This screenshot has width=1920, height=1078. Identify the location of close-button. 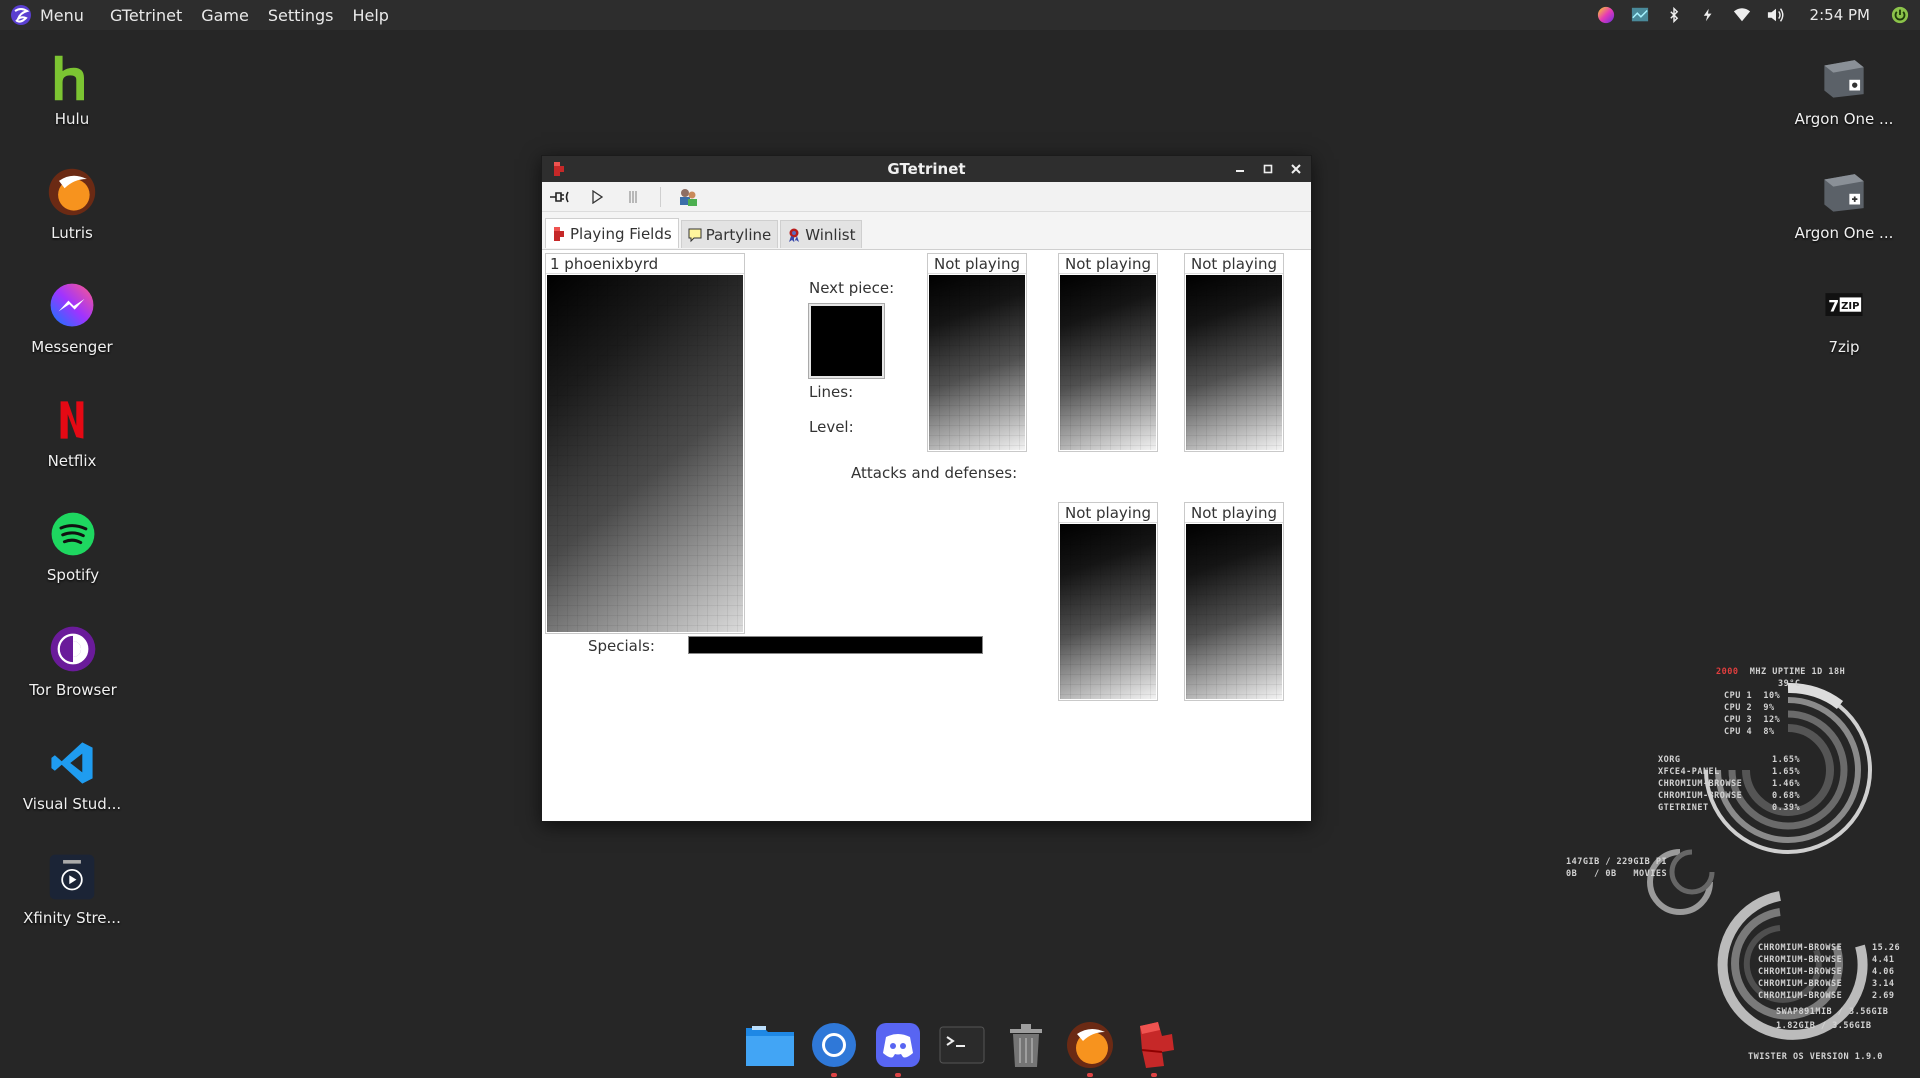
(1296, 169).